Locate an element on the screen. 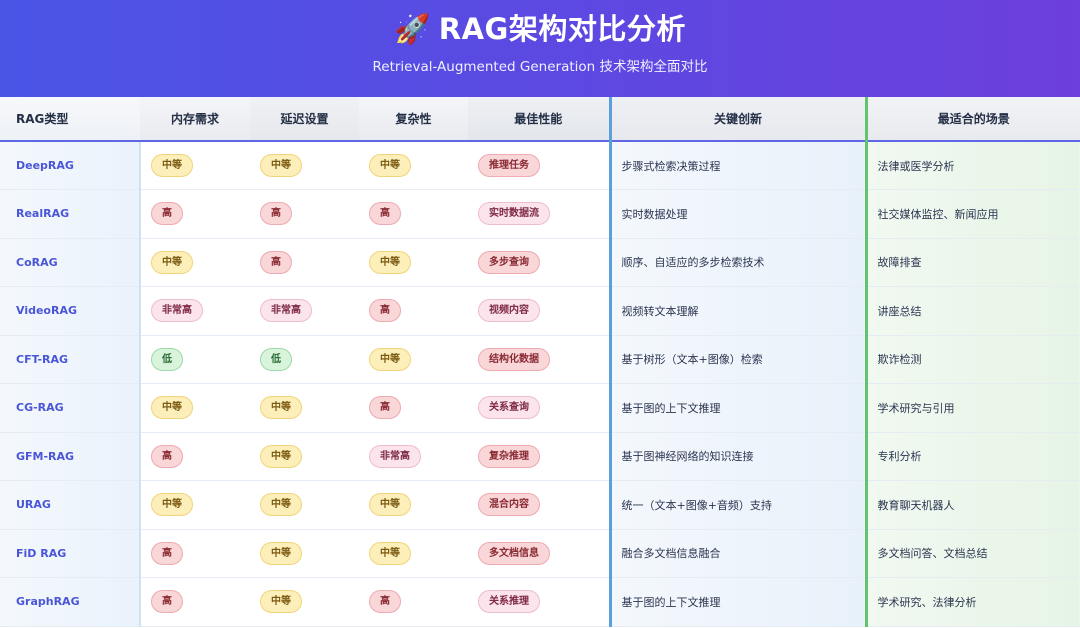 The height and width of the screenshot is (628, 1080). column-header-scenario: 最适合的场景 is located at coordinates (972, 119).